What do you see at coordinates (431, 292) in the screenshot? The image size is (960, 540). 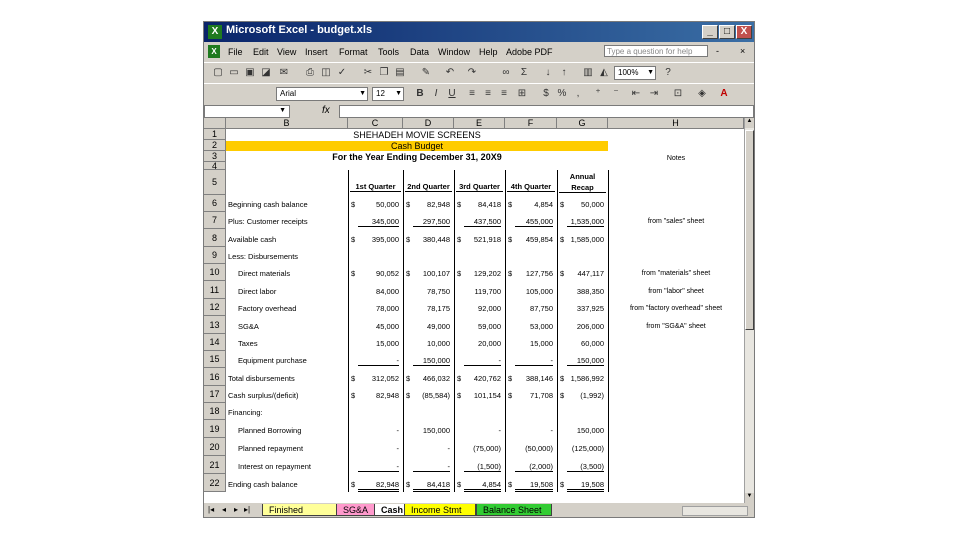 I see `amount-cell: 78,750` at bounding box center [431, 292].